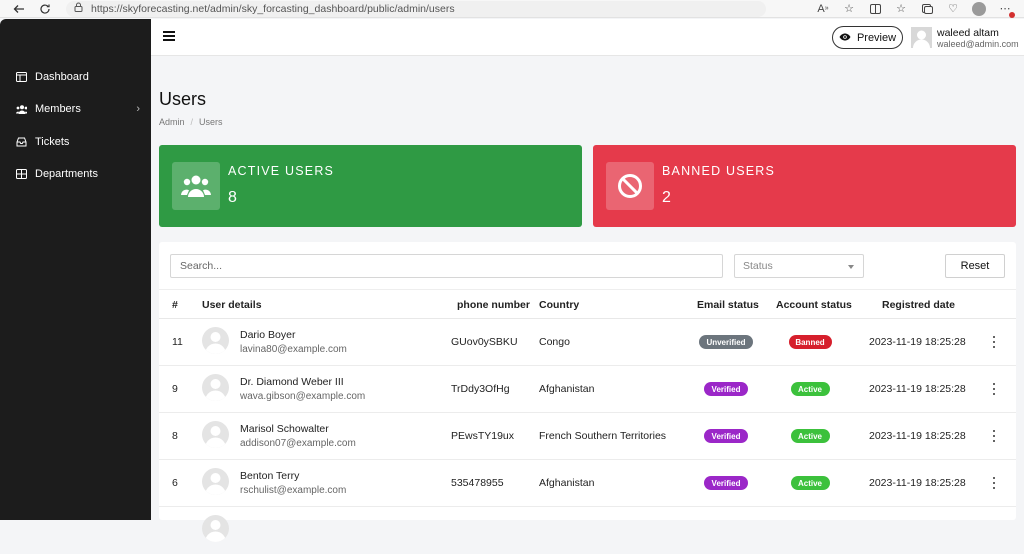 The image size is (1024, 554). What do you see at coordinates (270, 476) in the screenshot?
I see `user-name: Benton Terry` at bounding box center [270, 476].